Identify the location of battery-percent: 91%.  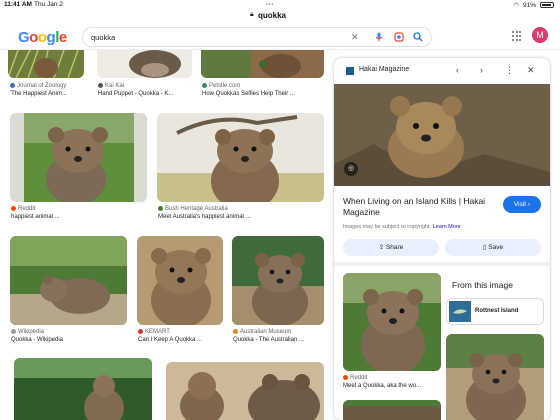
(529, 5).